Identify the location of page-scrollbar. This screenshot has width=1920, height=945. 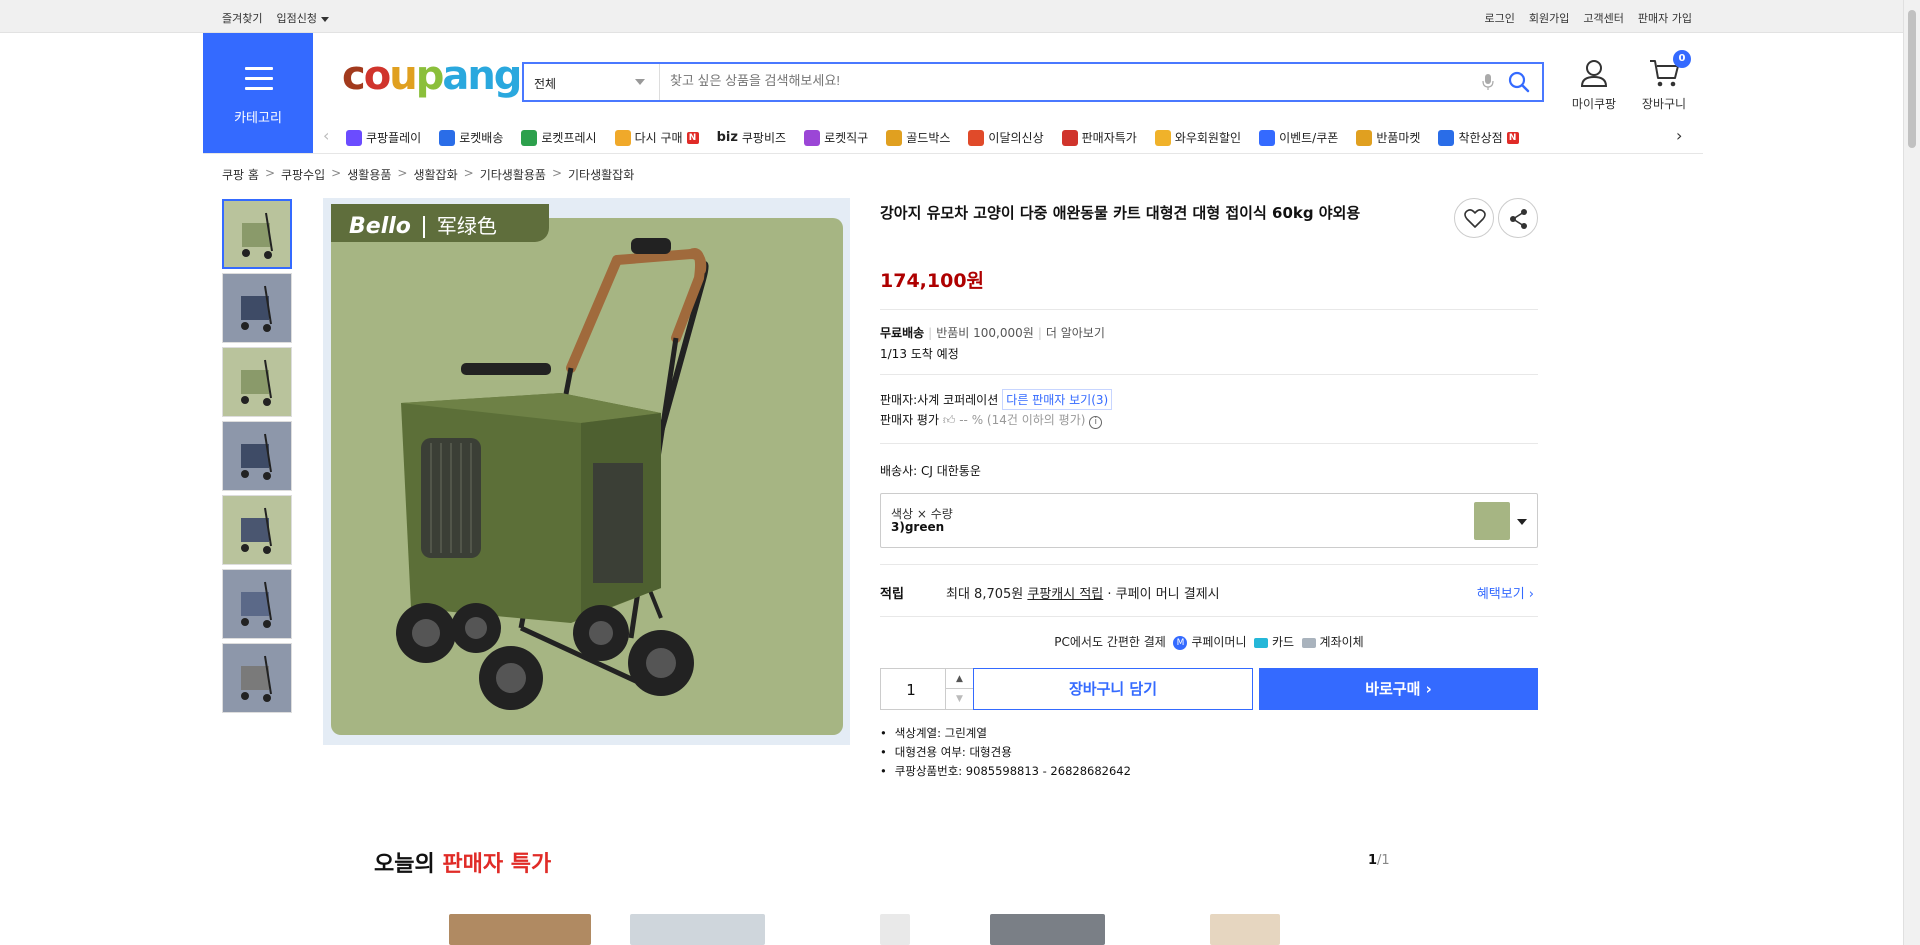
(1911, 472).